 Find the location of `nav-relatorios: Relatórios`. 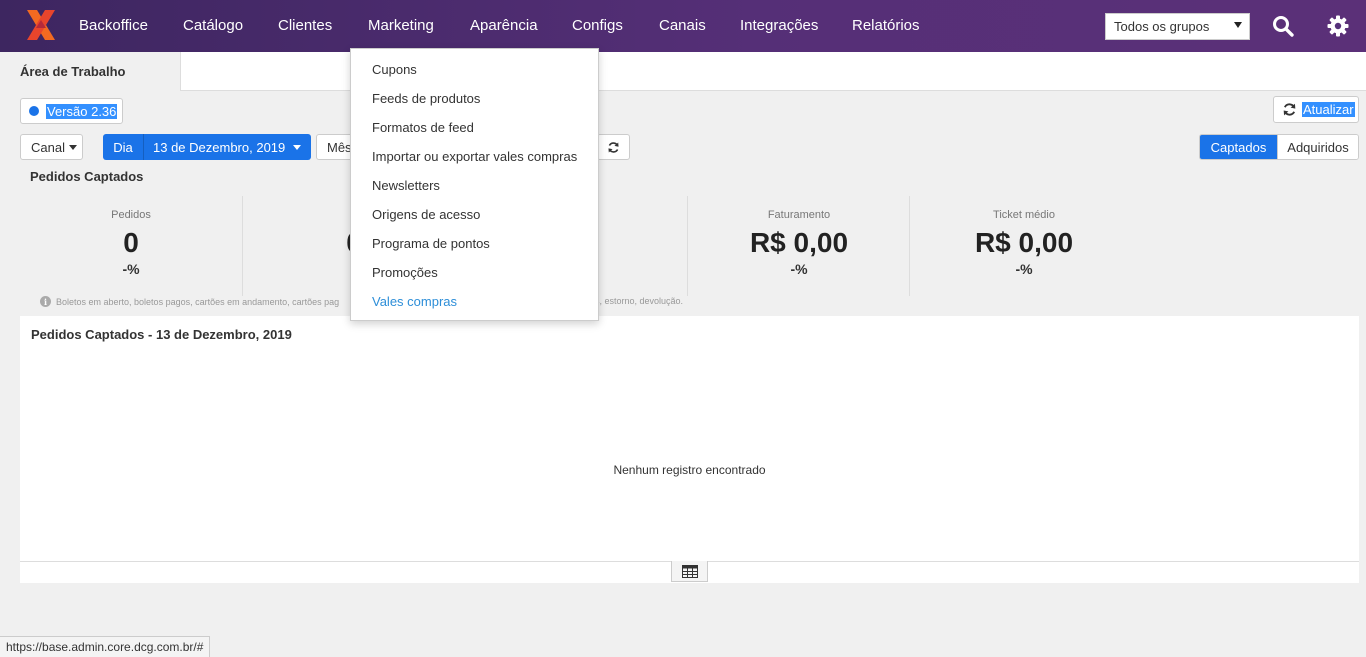

nav-relatorios: Relatórios is located at coordinates (886, 25).